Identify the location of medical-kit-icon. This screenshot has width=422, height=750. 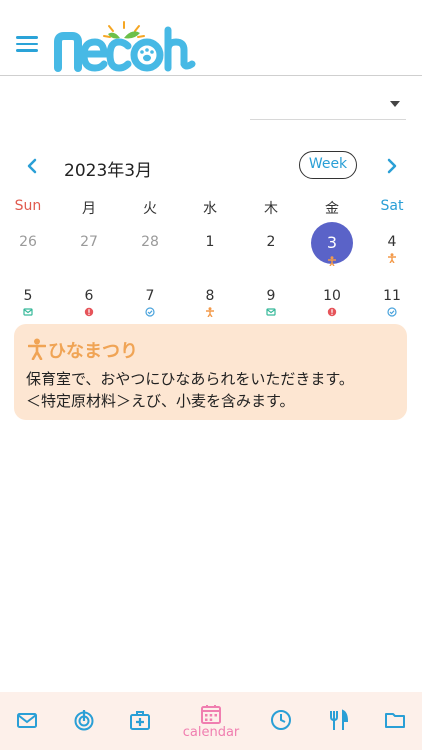
(140, 720).